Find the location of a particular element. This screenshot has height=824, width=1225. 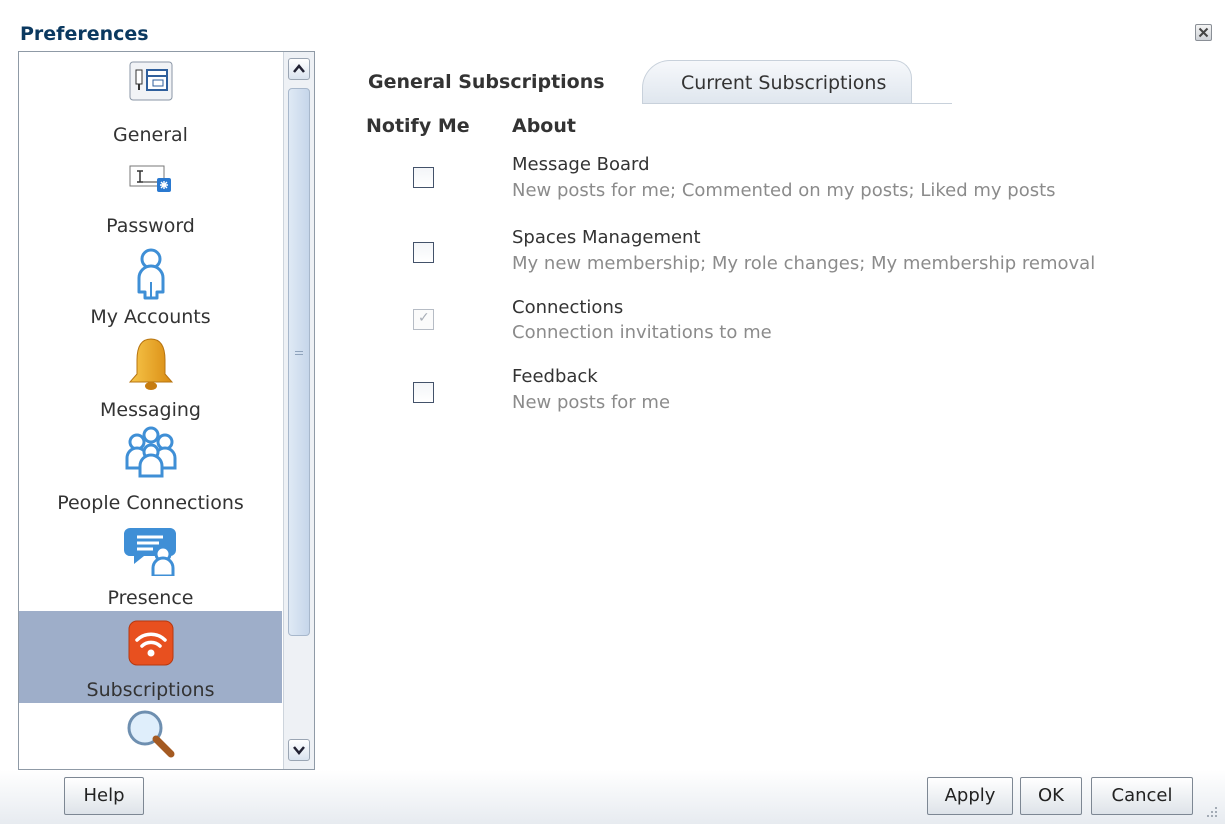

nav-item-people-connections: People Connections is located at coordinates (150, 467).